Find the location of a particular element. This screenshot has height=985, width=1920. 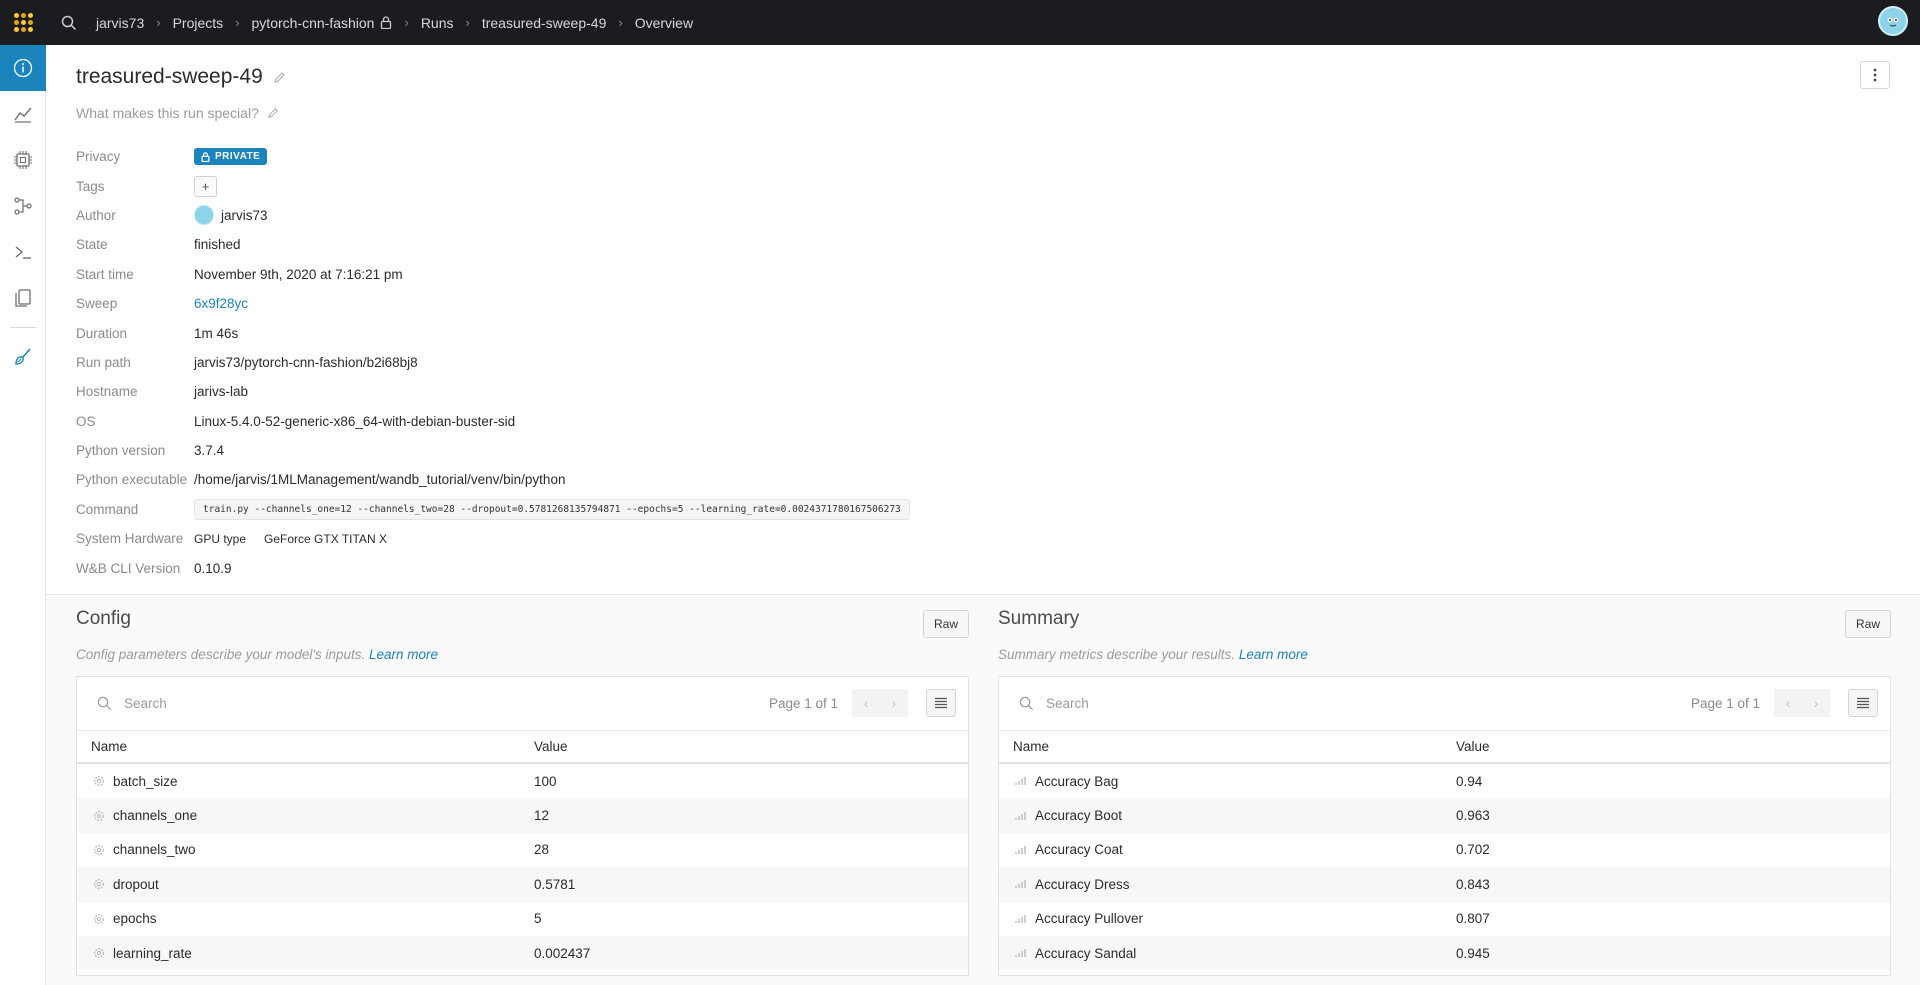

prop-cli-version: W&B CLI Version 0.10.9 is located at coordinates (493, 567).